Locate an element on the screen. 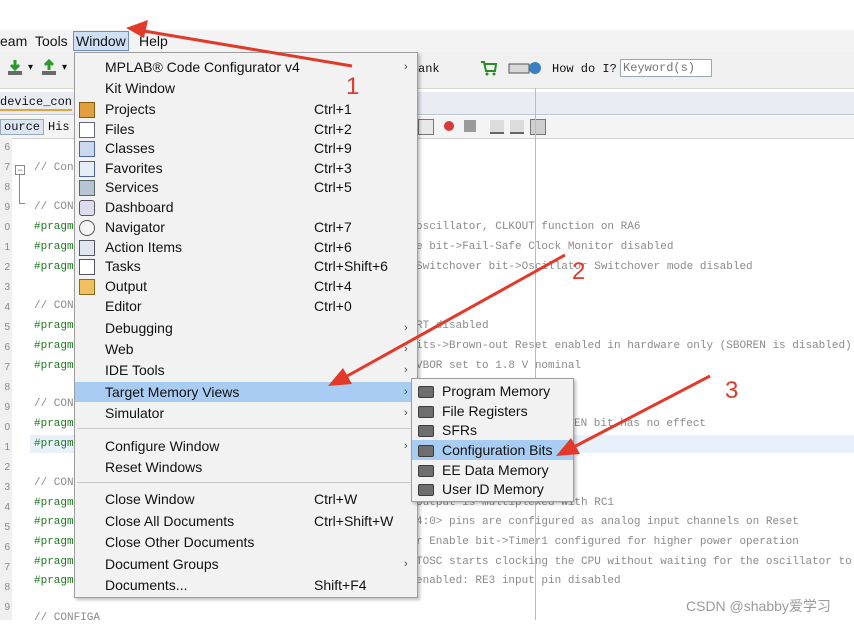 This screenshot has height=624, width=854. dropdown-arrow-icon: ▾ is located at coordinates (30, 67).